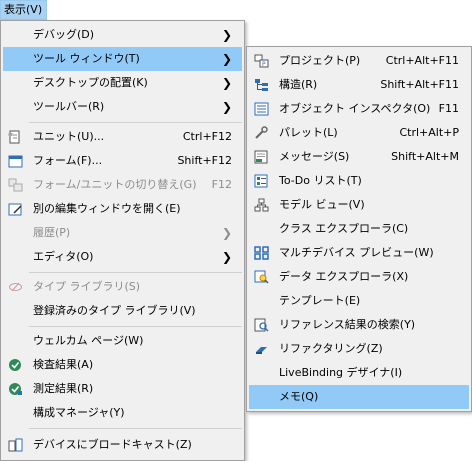  Describe the element at coordinates (448, 108) in the screenshot. I see `menu-item-shortcut: F11` at that location.